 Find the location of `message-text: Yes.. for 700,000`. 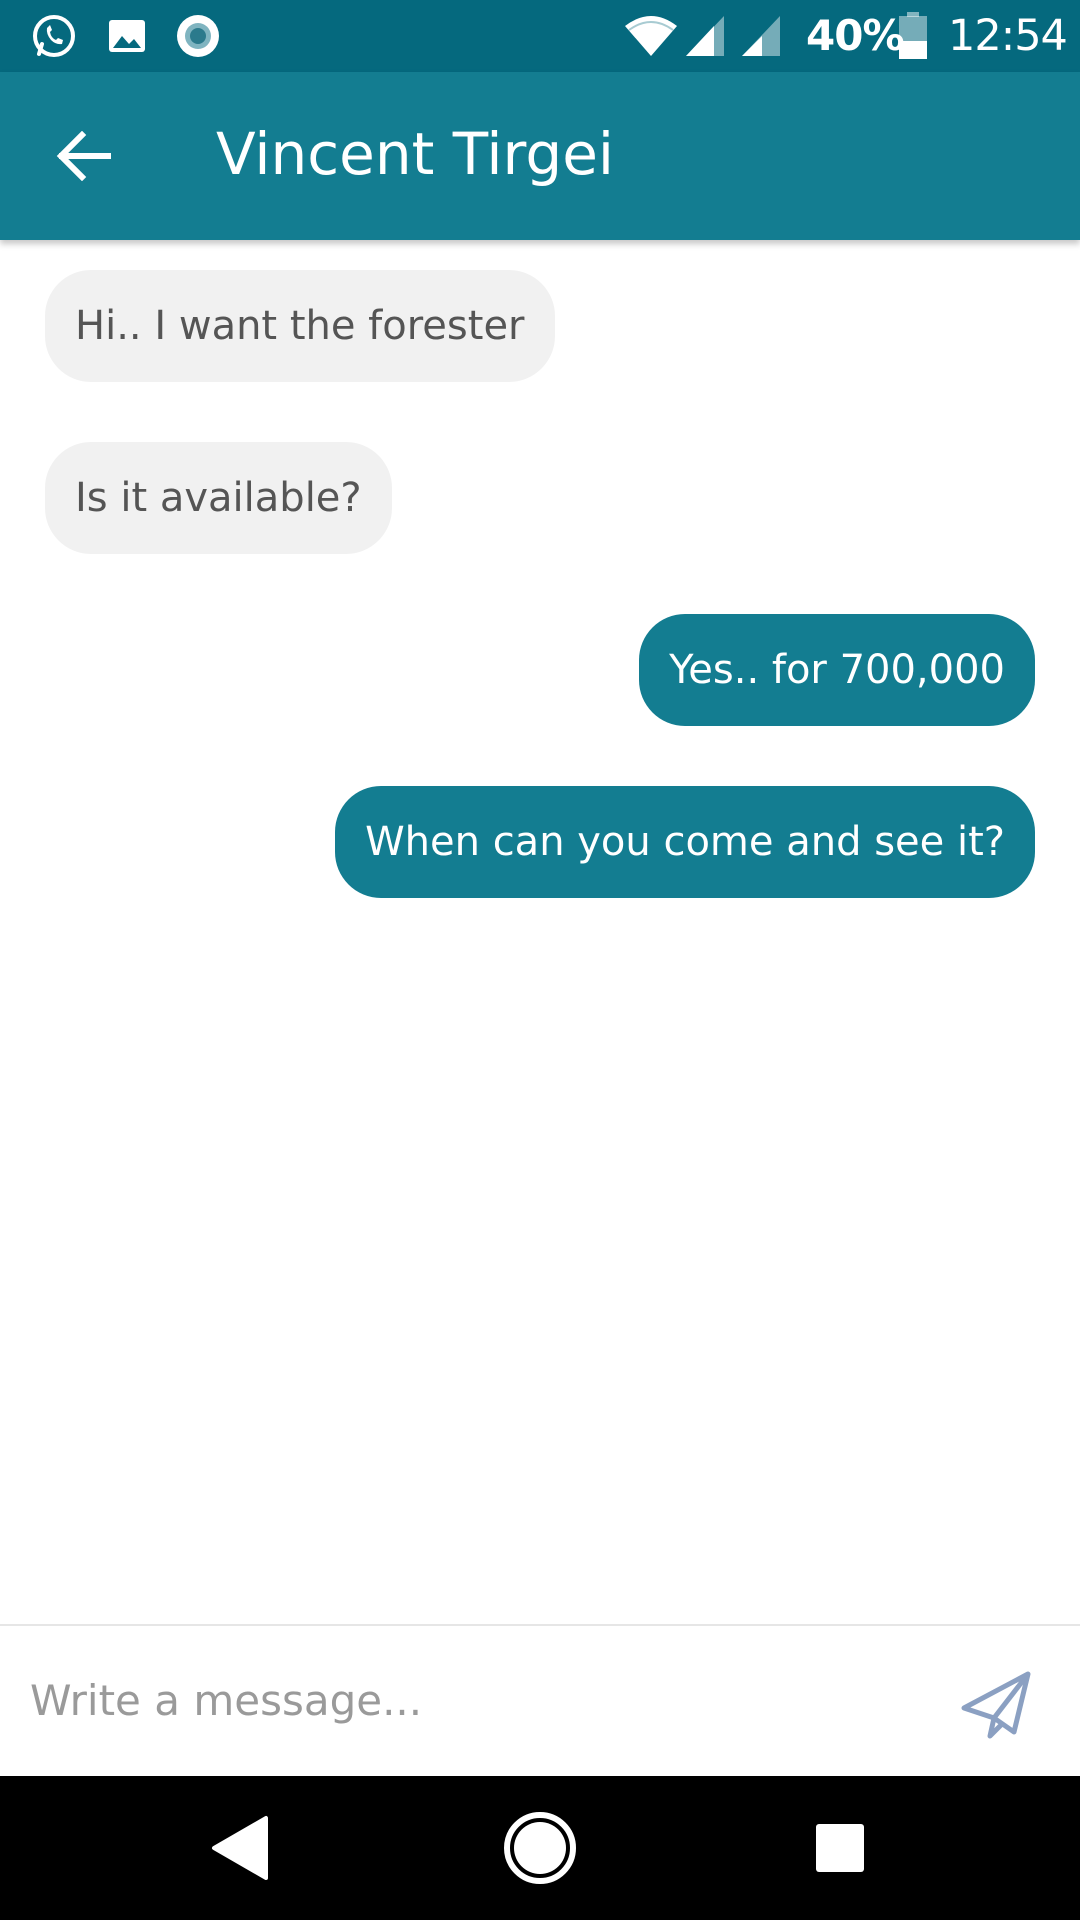

message-text: Yes.. for 700,000 is located at coordinates (837, 670).